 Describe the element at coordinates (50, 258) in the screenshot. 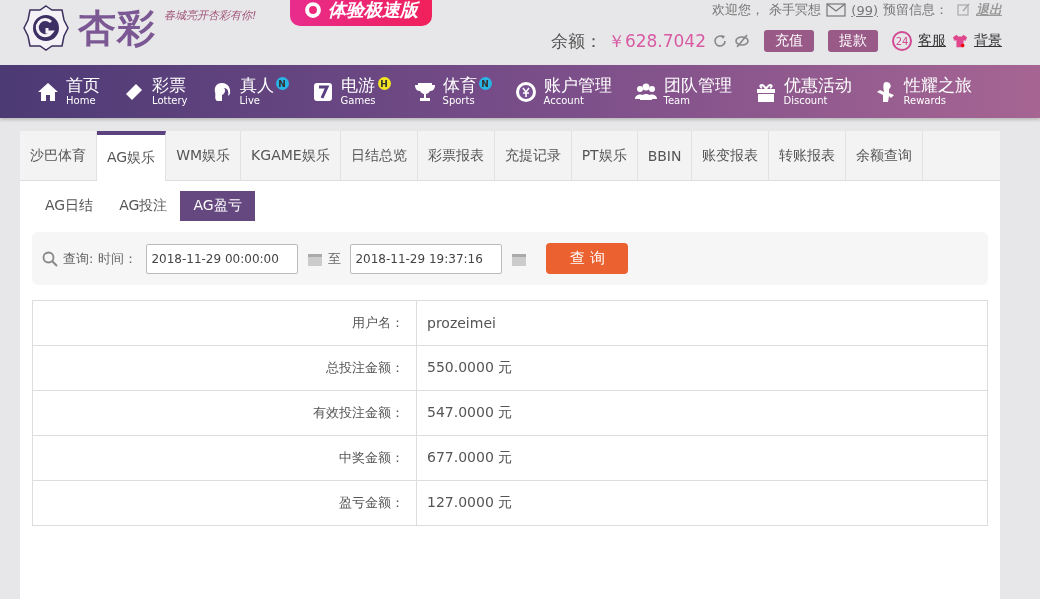

I see `search-icon` at that location.